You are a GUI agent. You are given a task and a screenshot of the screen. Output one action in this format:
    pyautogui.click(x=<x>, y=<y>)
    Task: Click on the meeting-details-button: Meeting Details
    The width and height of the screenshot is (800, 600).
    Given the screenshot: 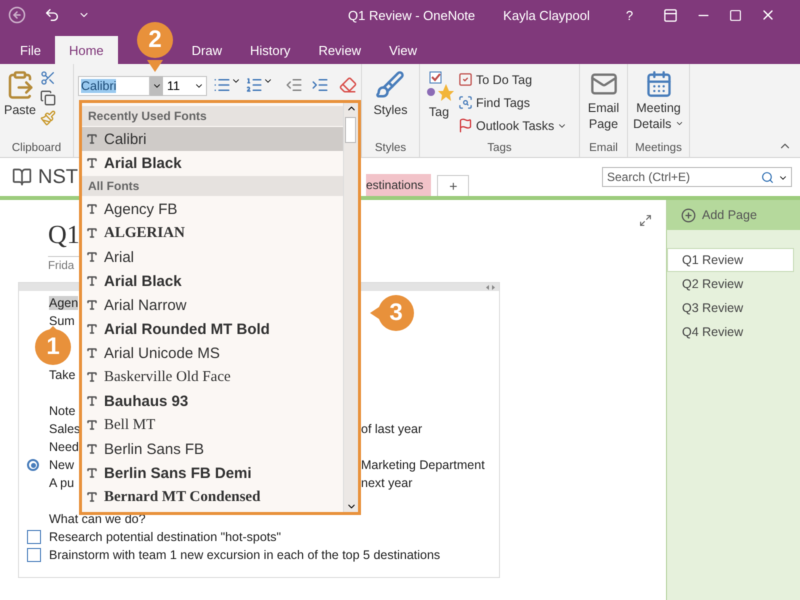 What is the action you would take?
    pyautogui.click(x=658, y=106)
    